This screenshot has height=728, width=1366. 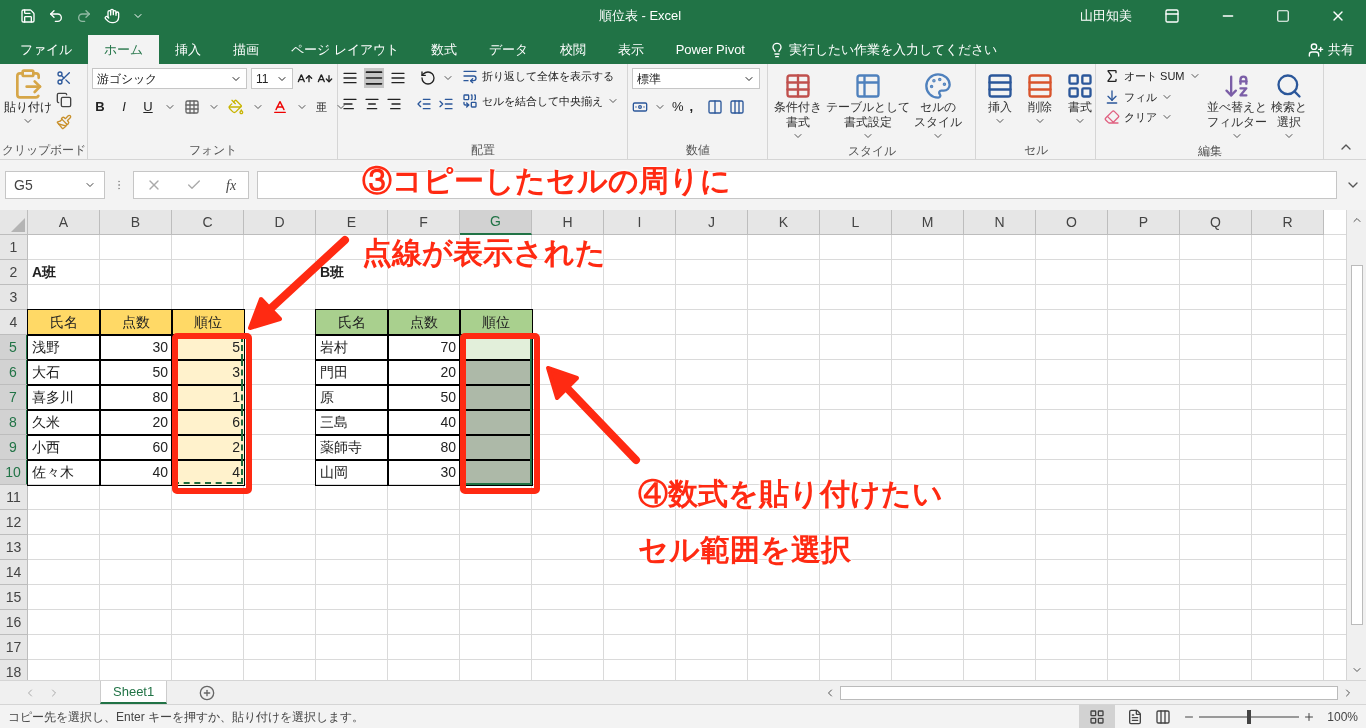 What do you see at coordinates (1040, 104) in the screenshot?
I see `cells-button: 削除` at bounding box center [1040, 104].